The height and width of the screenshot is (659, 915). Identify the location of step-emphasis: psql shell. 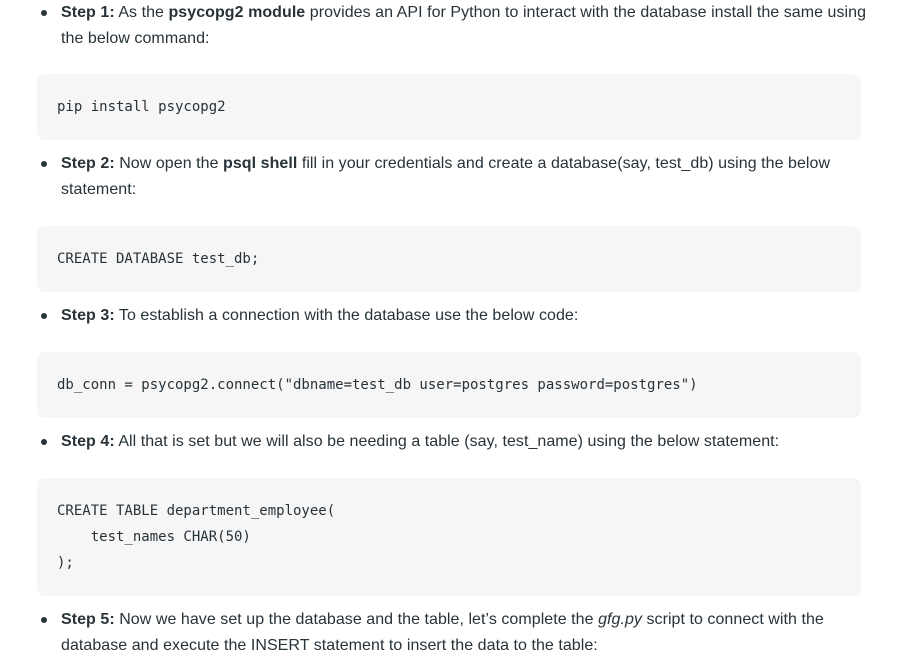
(260, 163).